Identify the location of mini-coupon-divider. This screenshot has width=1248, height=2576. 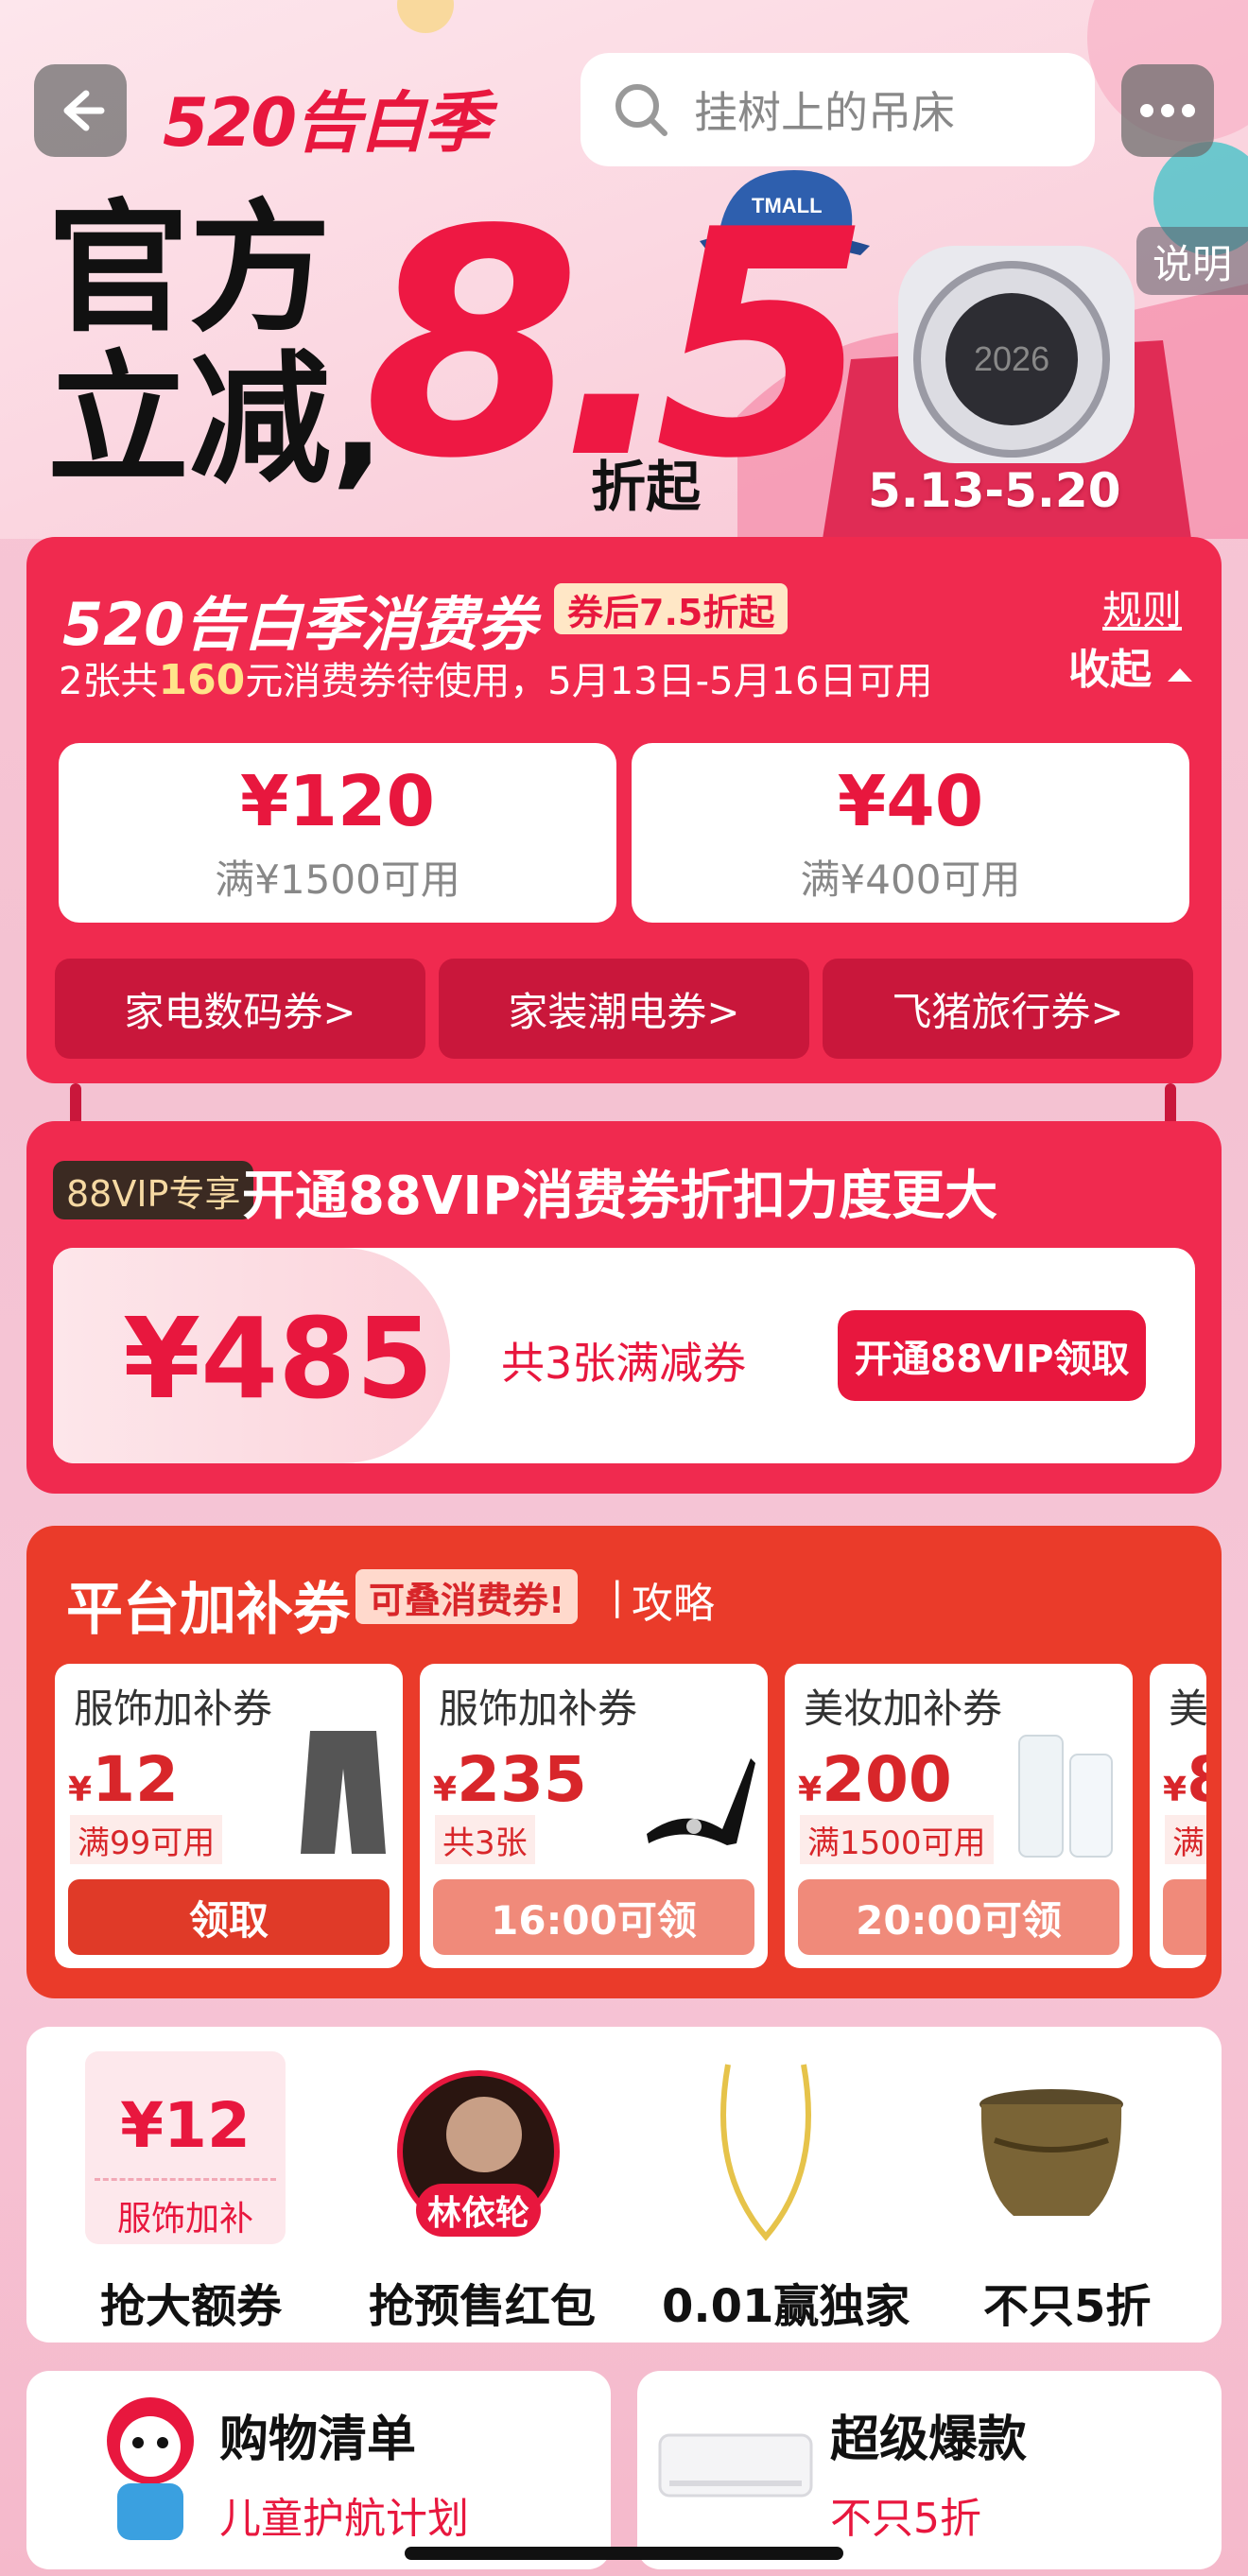
(185, 2179).